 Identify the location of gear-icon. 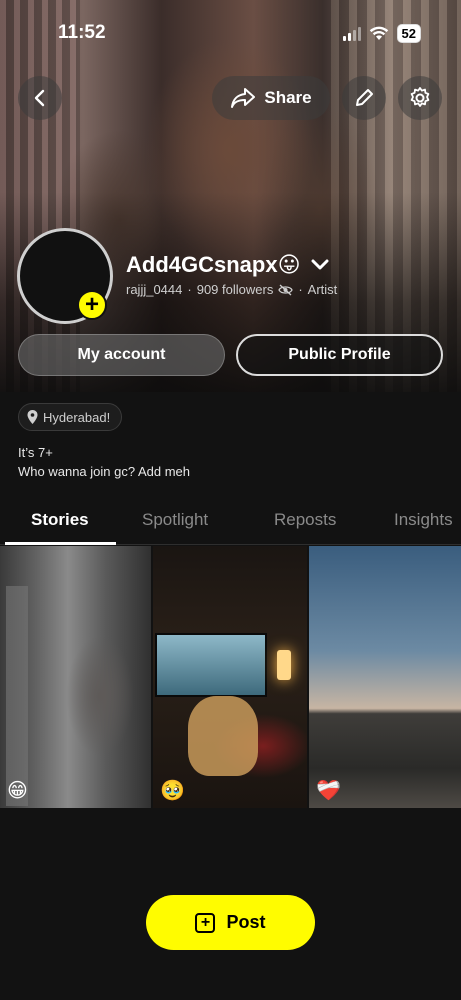
(420, 97).